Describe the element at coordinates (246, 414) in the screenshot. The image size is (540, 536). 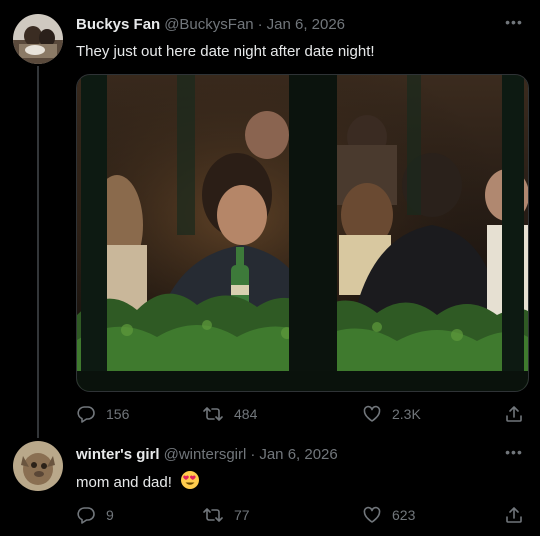
I see `retweet-count: 484` at that location.